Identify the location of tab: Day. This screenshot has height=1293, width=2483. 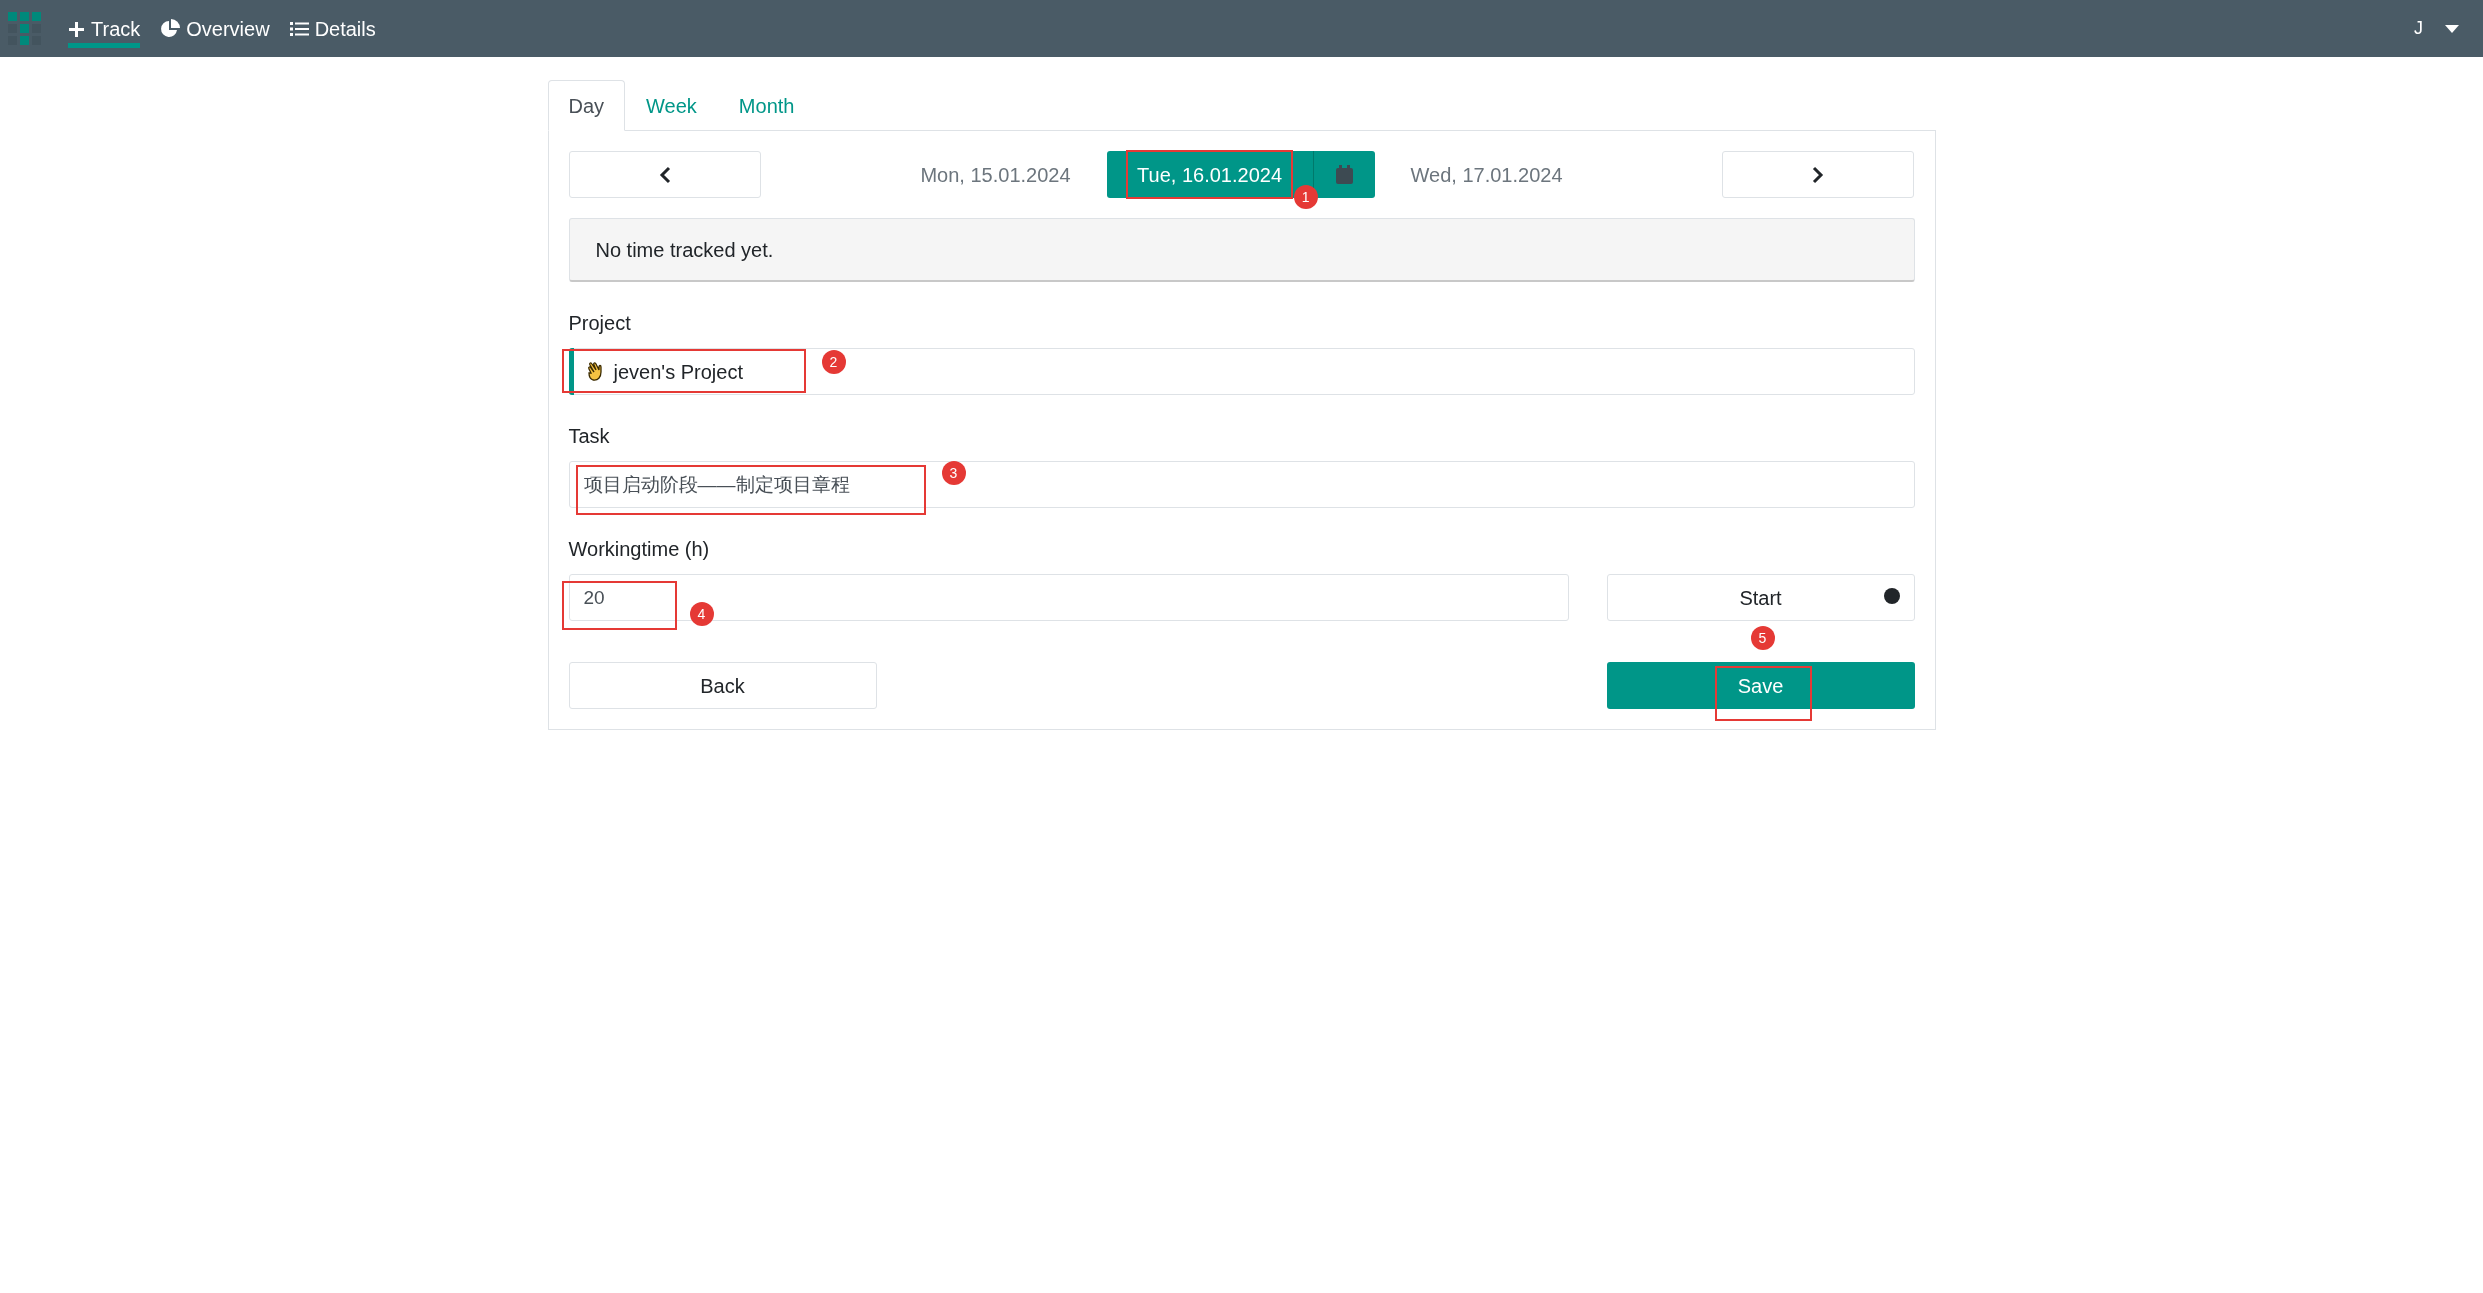
(586, 105).